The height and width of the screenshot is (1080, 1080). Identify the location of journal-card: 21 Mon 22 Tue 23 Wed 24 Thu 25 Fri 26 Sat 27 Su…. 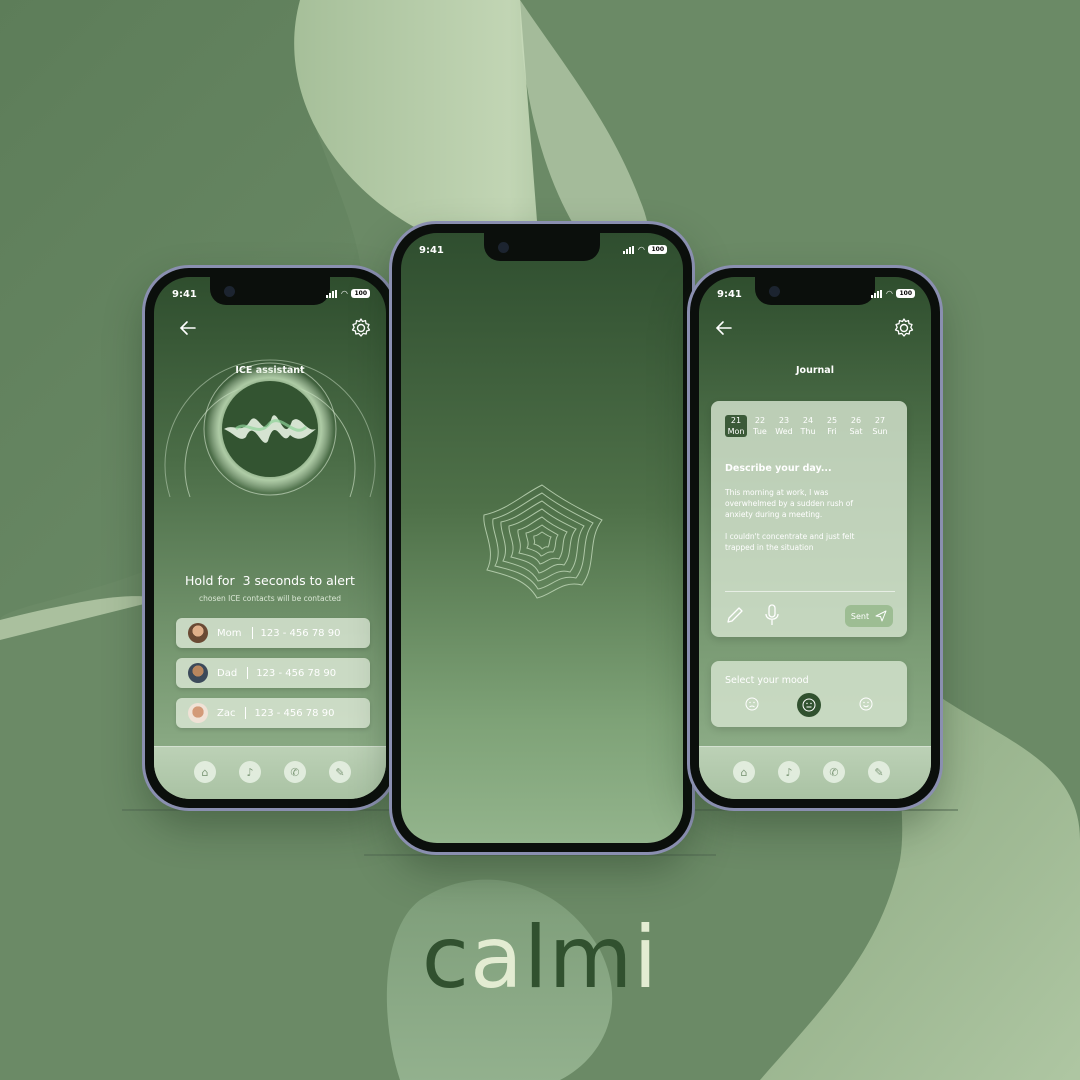
(809, 519).